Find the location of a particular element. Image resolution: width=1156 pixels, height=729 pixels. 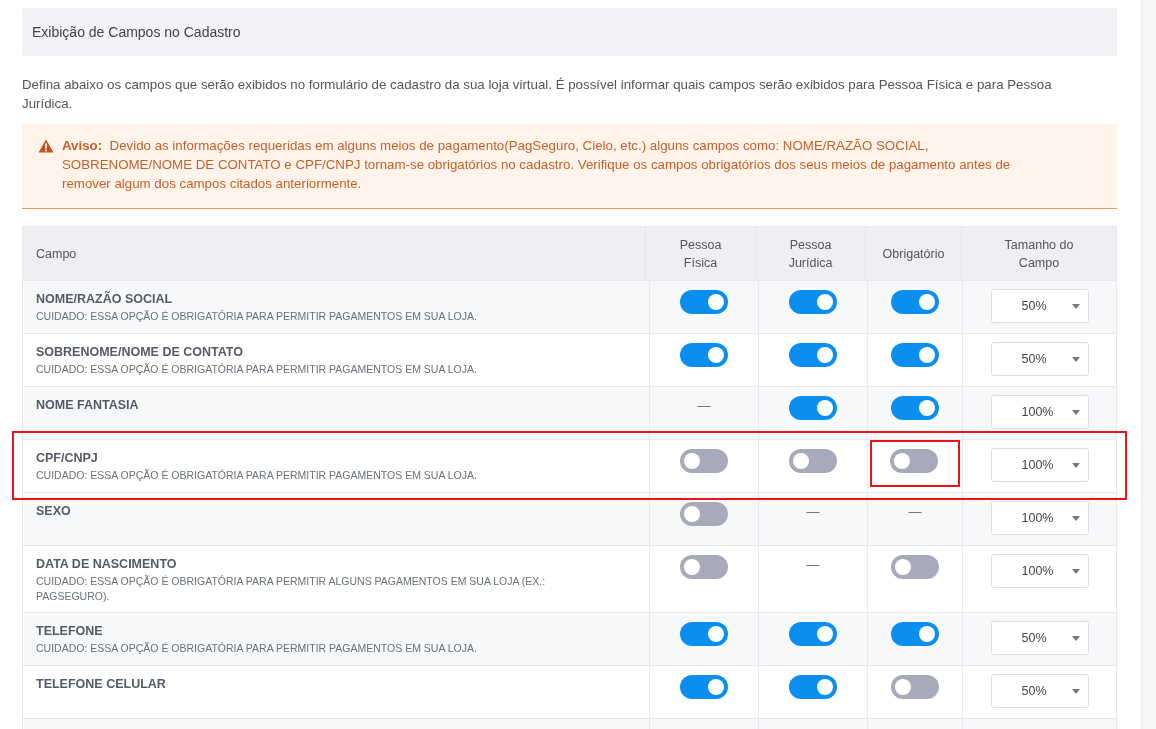

column-header: Tamanho do Campo is located at coordinates (1039, 254).